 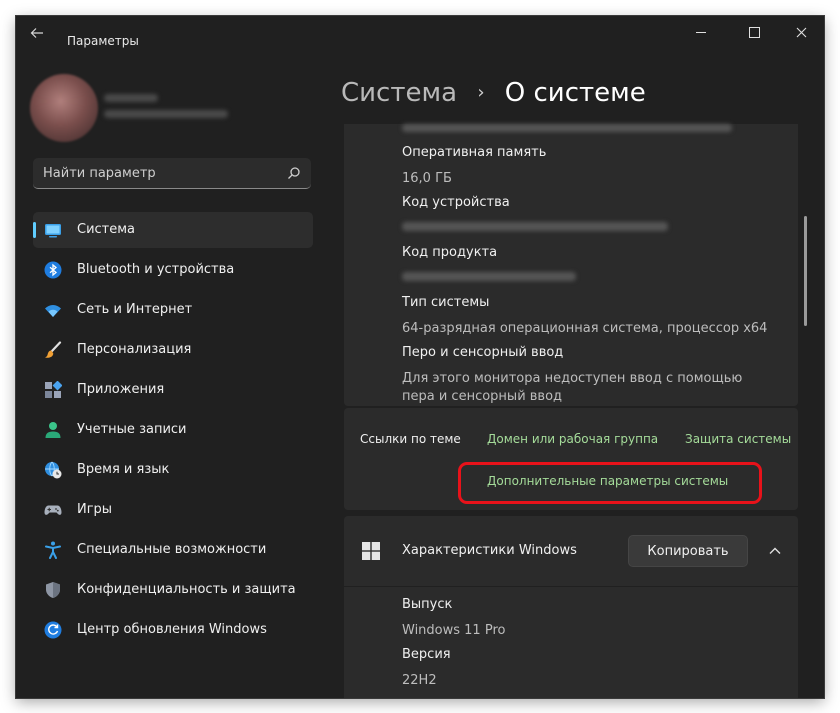 What do you see at coordinates (805, 271) in the screenshot?
I see `scrollbar` at bounding box center [805, 271].